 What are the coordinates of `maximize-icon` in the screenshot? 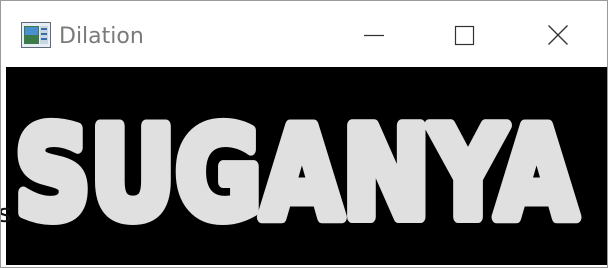 It's located at (464, 35).